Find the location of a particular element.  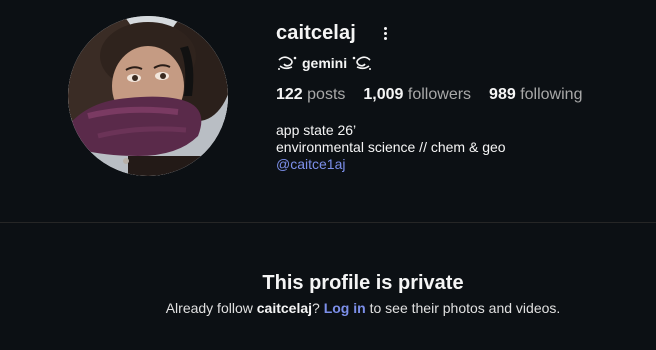

username-row: caitcelaj is located at coordinates (461, 33).